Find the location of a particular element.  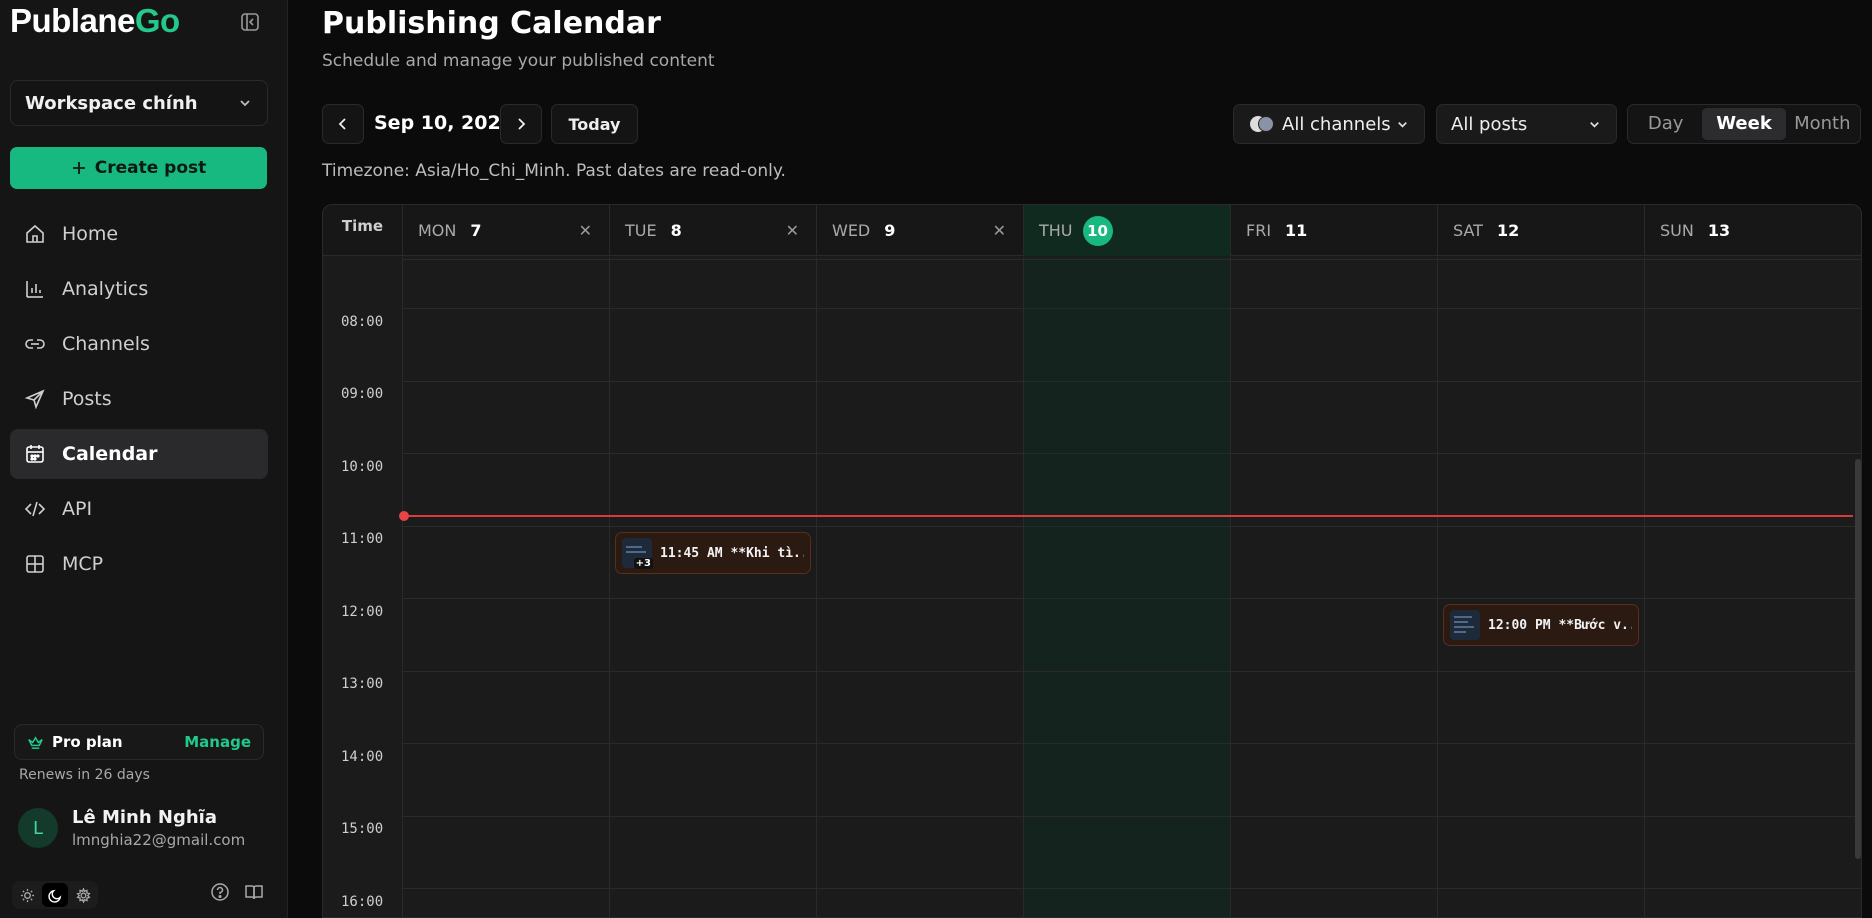

day-header-tue: TUE 8 ✕ is located at coordinates (713, 230).